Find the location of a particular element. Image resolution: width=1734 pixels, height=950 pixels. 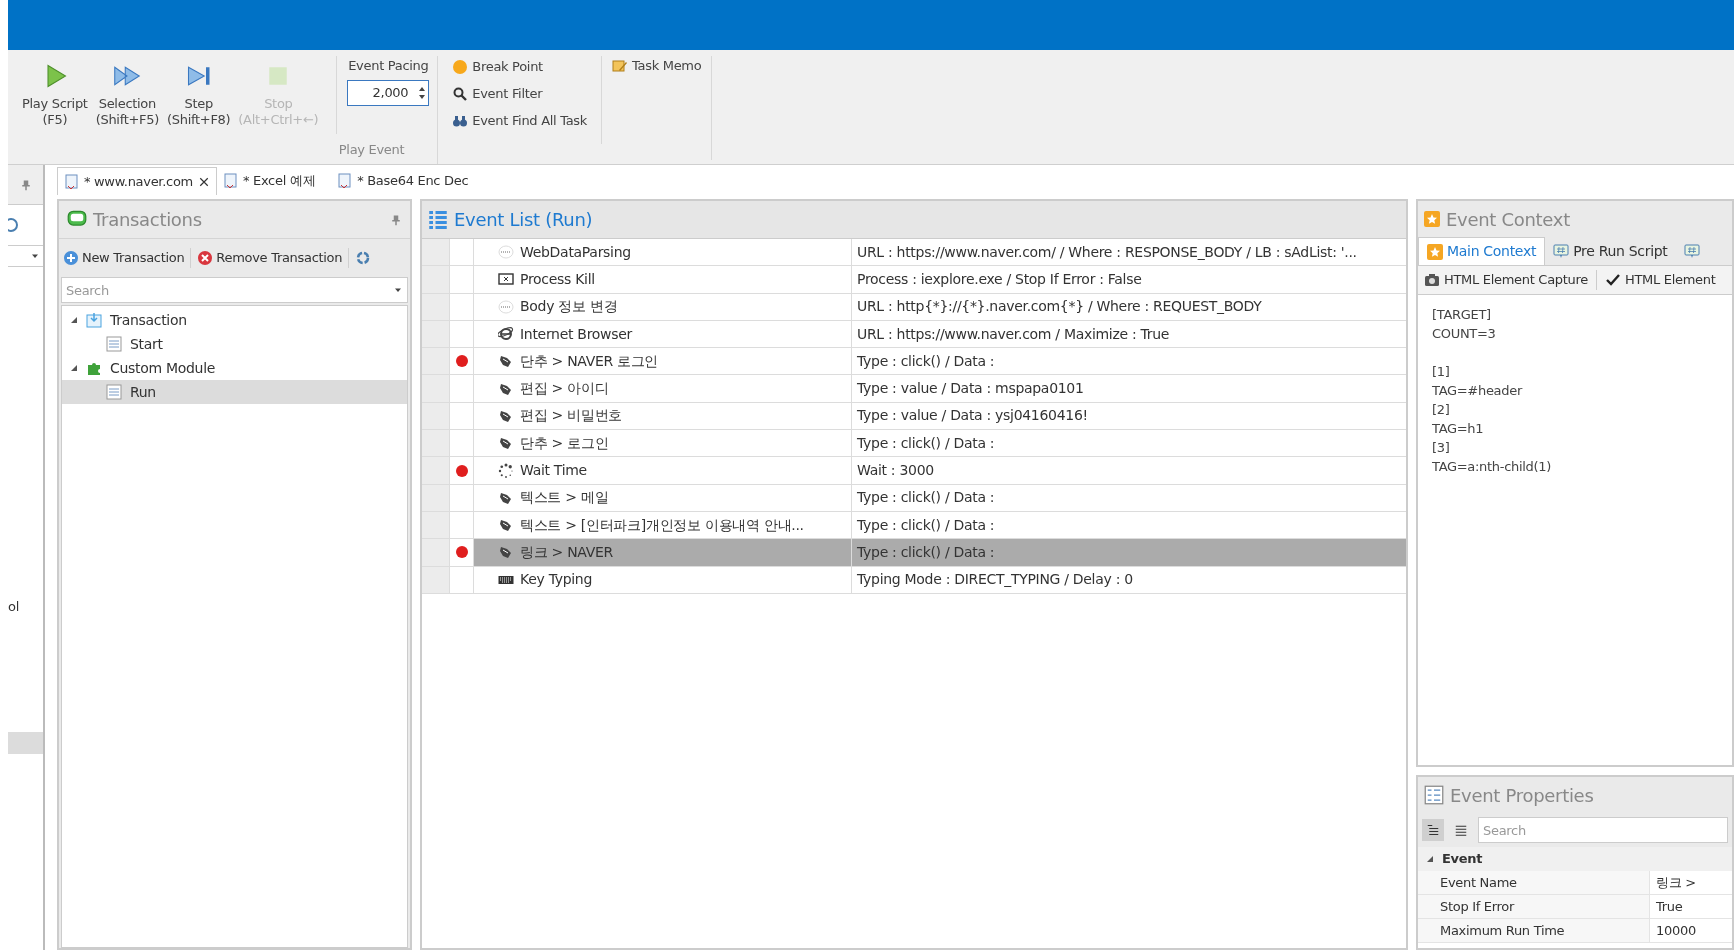

event-details: Wait : 3000 is located at coordinates (895, 470).